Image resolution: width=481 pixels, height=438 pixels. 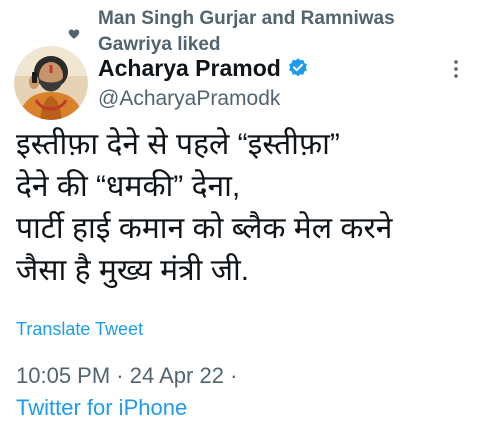 What do you see at coordinates (128, 186) in the screenshot?
I see `tweet-text-line: देने की “धमकी” देना,` at bounding box center [128, 186].